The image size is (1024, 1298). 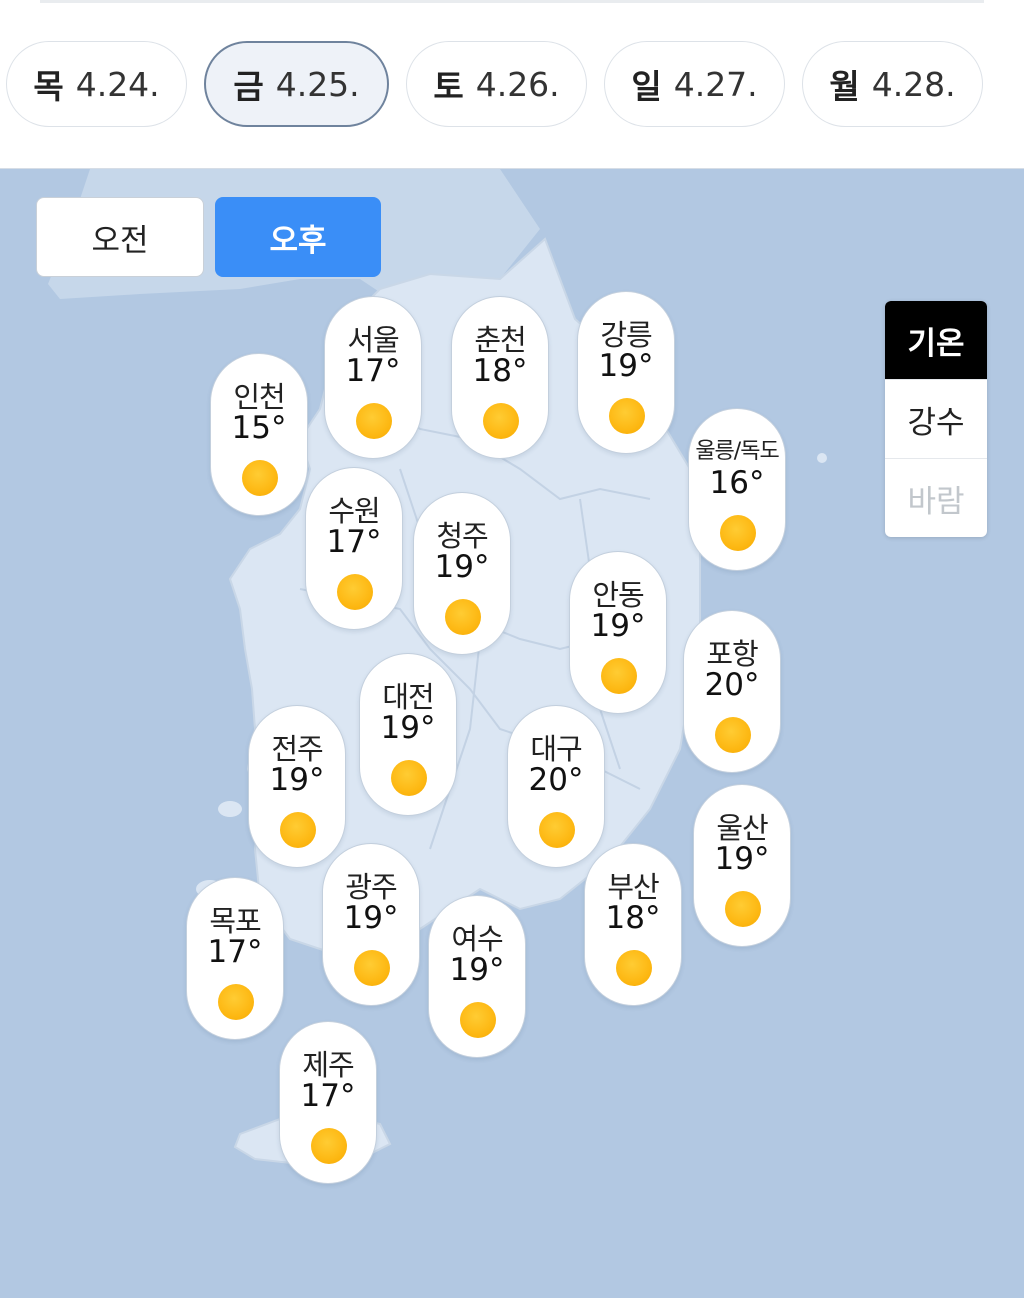 I want to click on date-tab-mon: 월 4.28., so click(x=892, y=84).